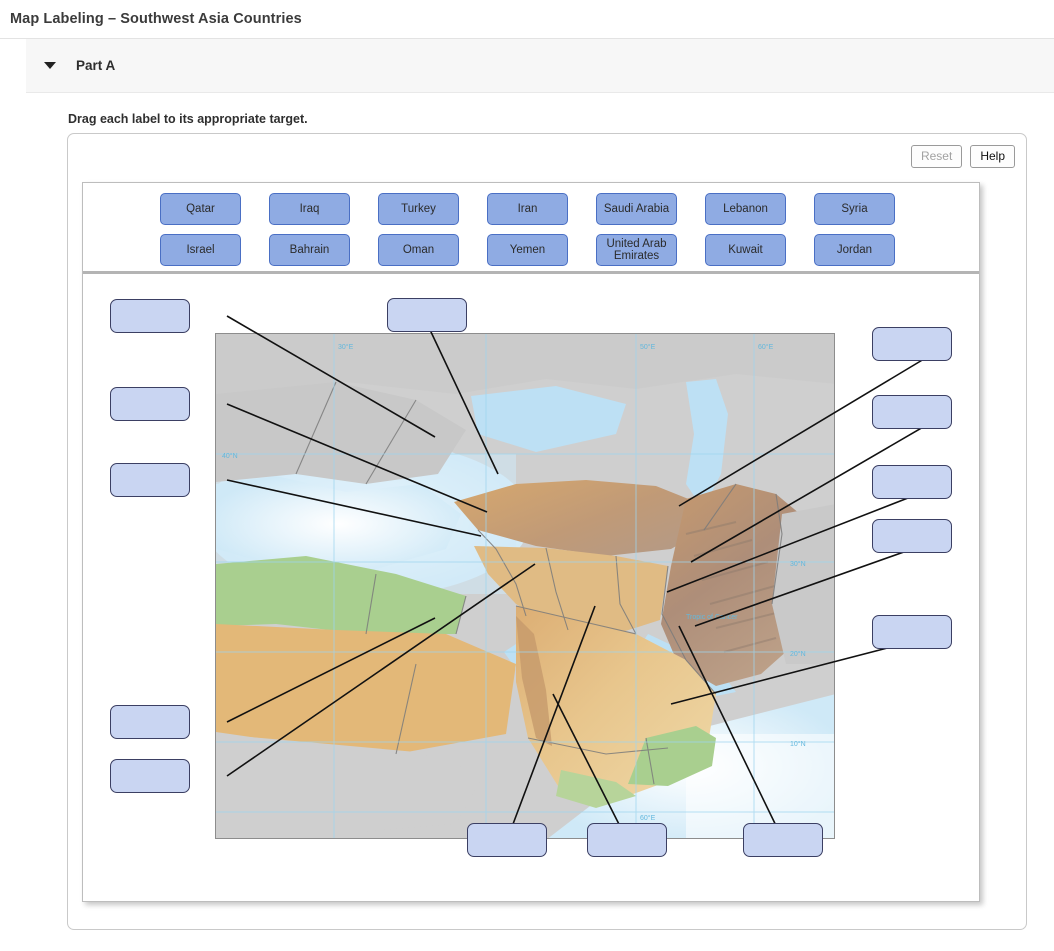 Image resolution: width=1054 pixels, height=951 pixels. What do you see at coordinates (745, 209) in the screenshot?
I see `draggable-label: Lebanon` at bounding box center [745, 209].